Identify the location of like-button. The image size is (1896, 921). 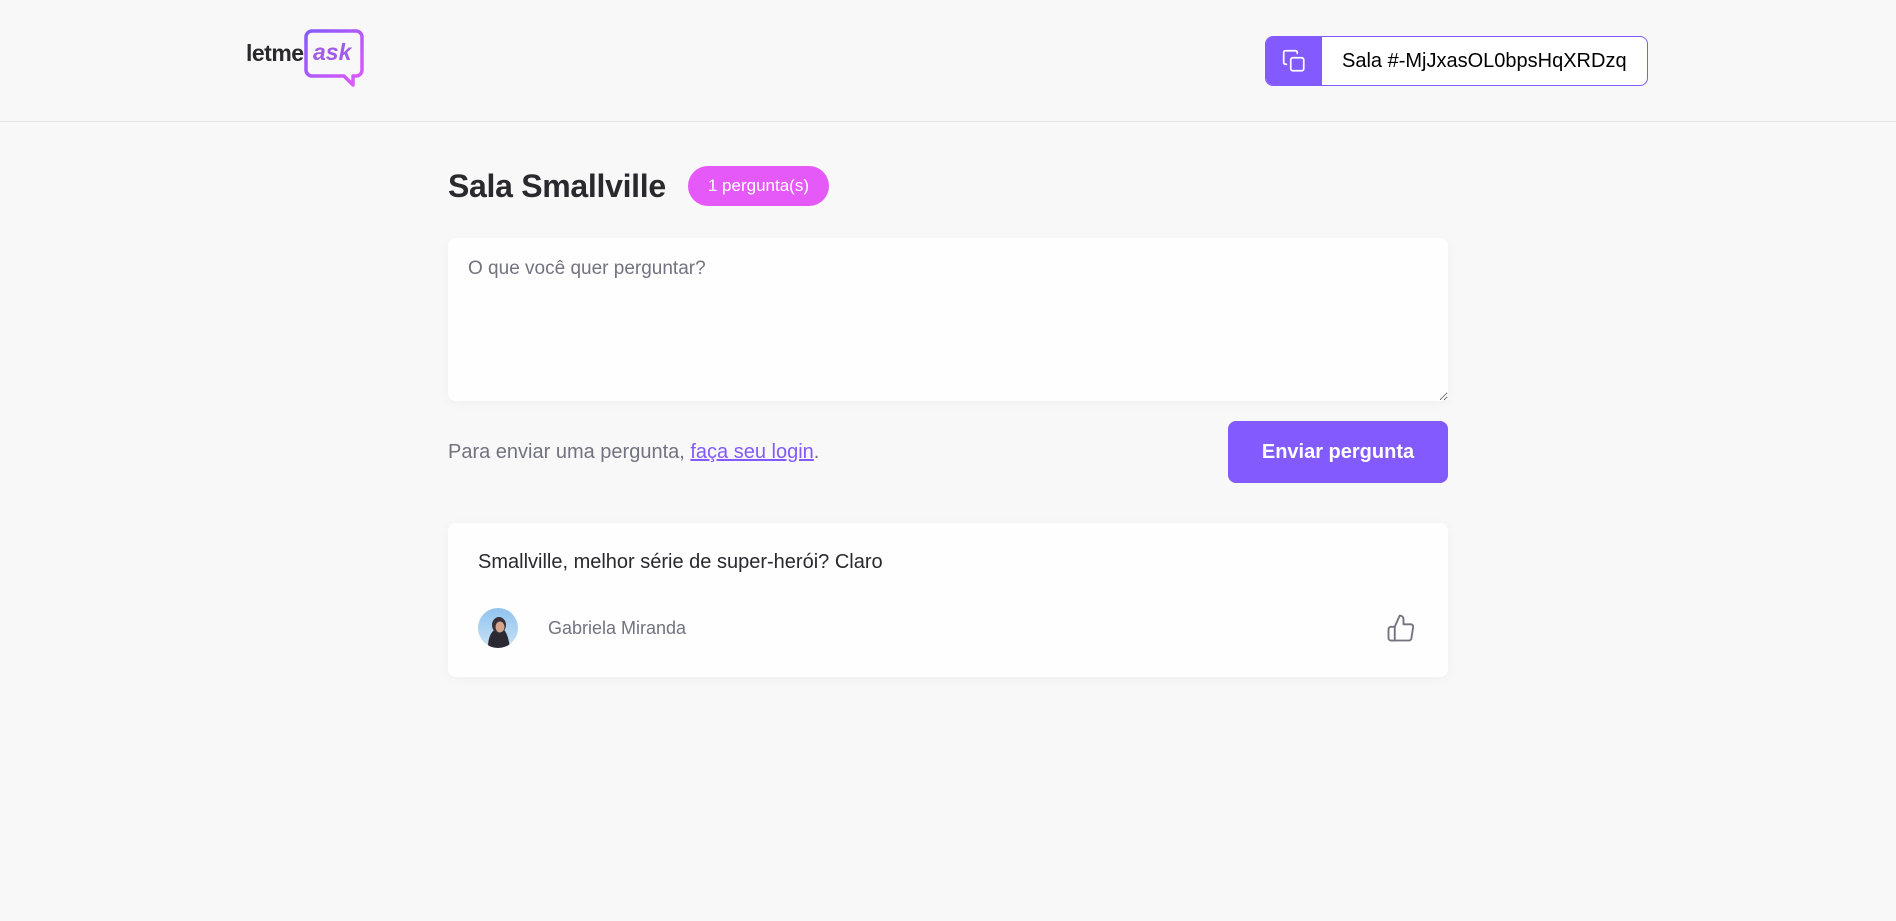
(1401, 628).